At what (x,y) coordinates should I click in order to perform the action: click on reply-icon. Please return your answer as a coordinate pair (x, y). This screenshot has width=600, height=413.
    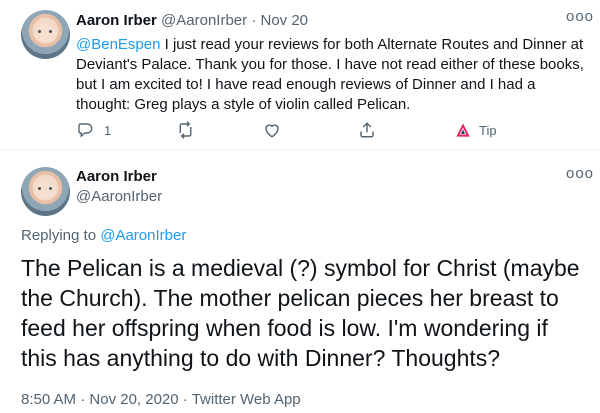
    Looking at the image, I should click on (85, 130).